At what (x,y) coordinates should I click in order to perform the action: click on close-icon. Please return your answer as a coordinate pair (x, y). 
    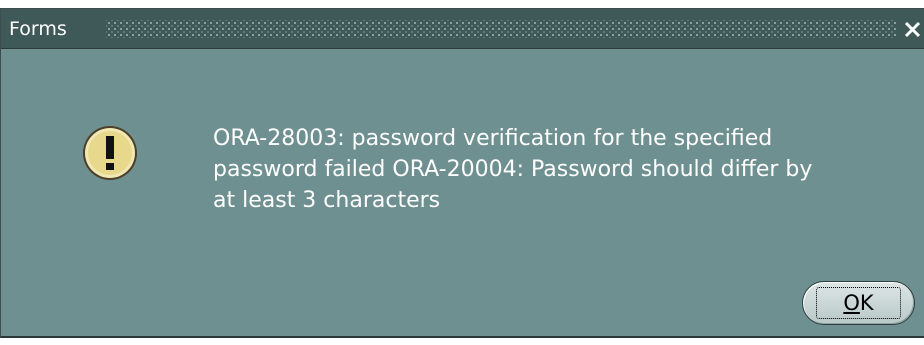
    Looking at the image, I should click on (912, 29).